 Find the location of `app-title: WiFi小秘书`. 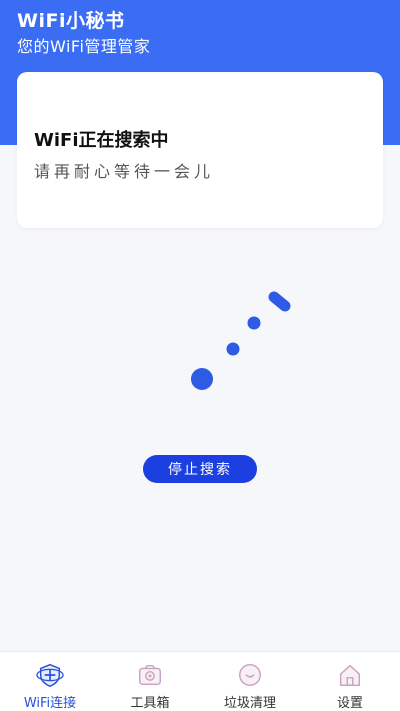

app-title: WiFi小秘书 is located at coordinates (71, 21).